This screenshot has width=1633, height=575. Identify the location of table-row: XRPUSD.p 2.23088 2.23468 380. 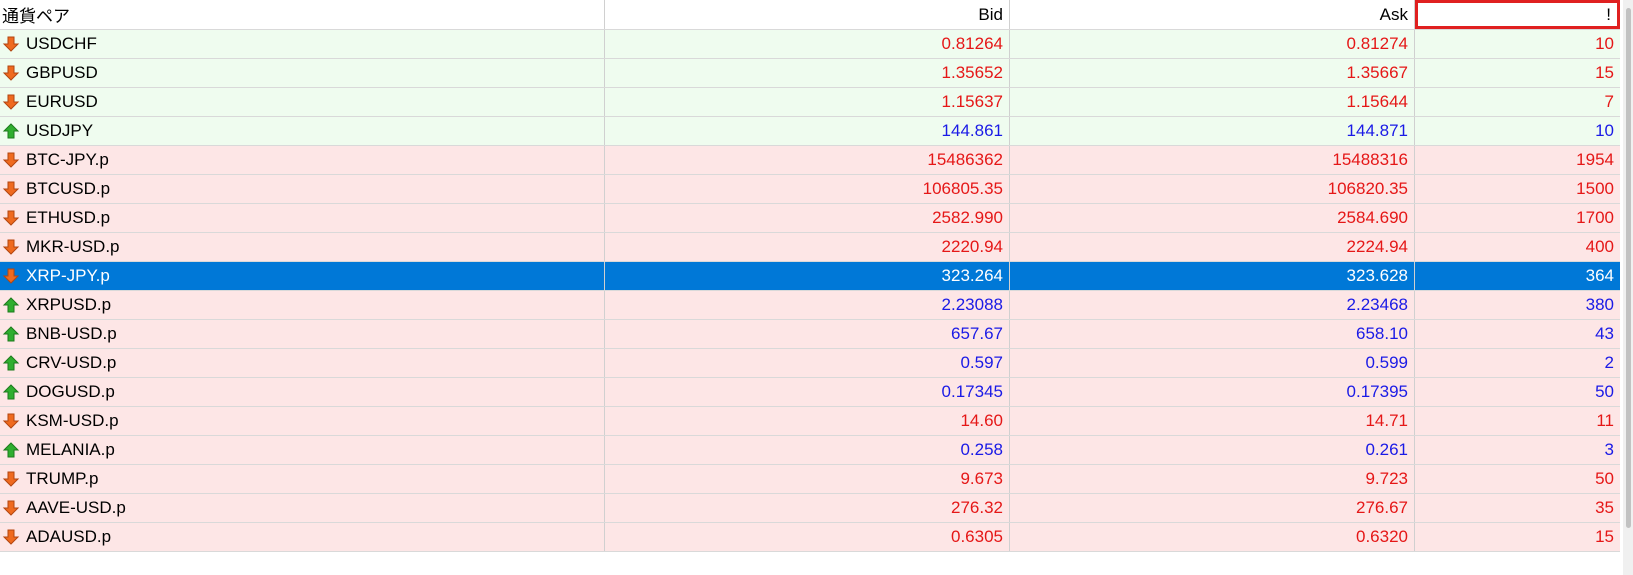
(810, 305).